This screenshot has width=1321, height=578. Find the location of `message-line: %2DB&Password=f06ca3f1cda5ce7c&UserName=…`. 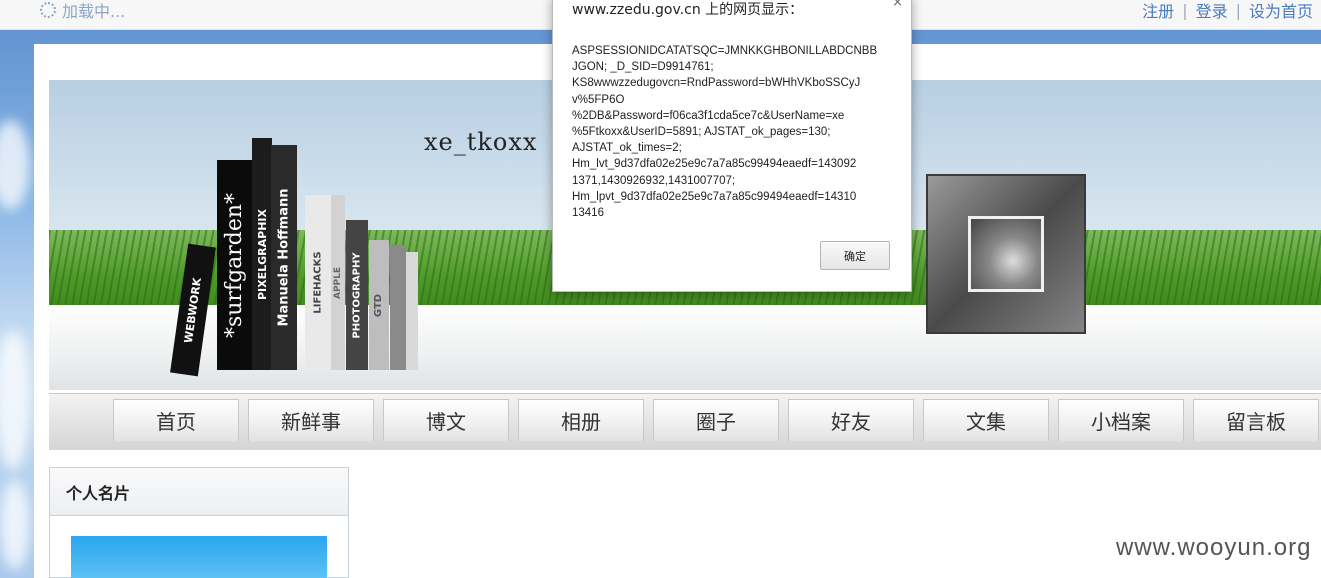

message-line: %2DB&Password=f06ca3f1cda5ce7c&UserName=… is located at coordinates (708, 115).